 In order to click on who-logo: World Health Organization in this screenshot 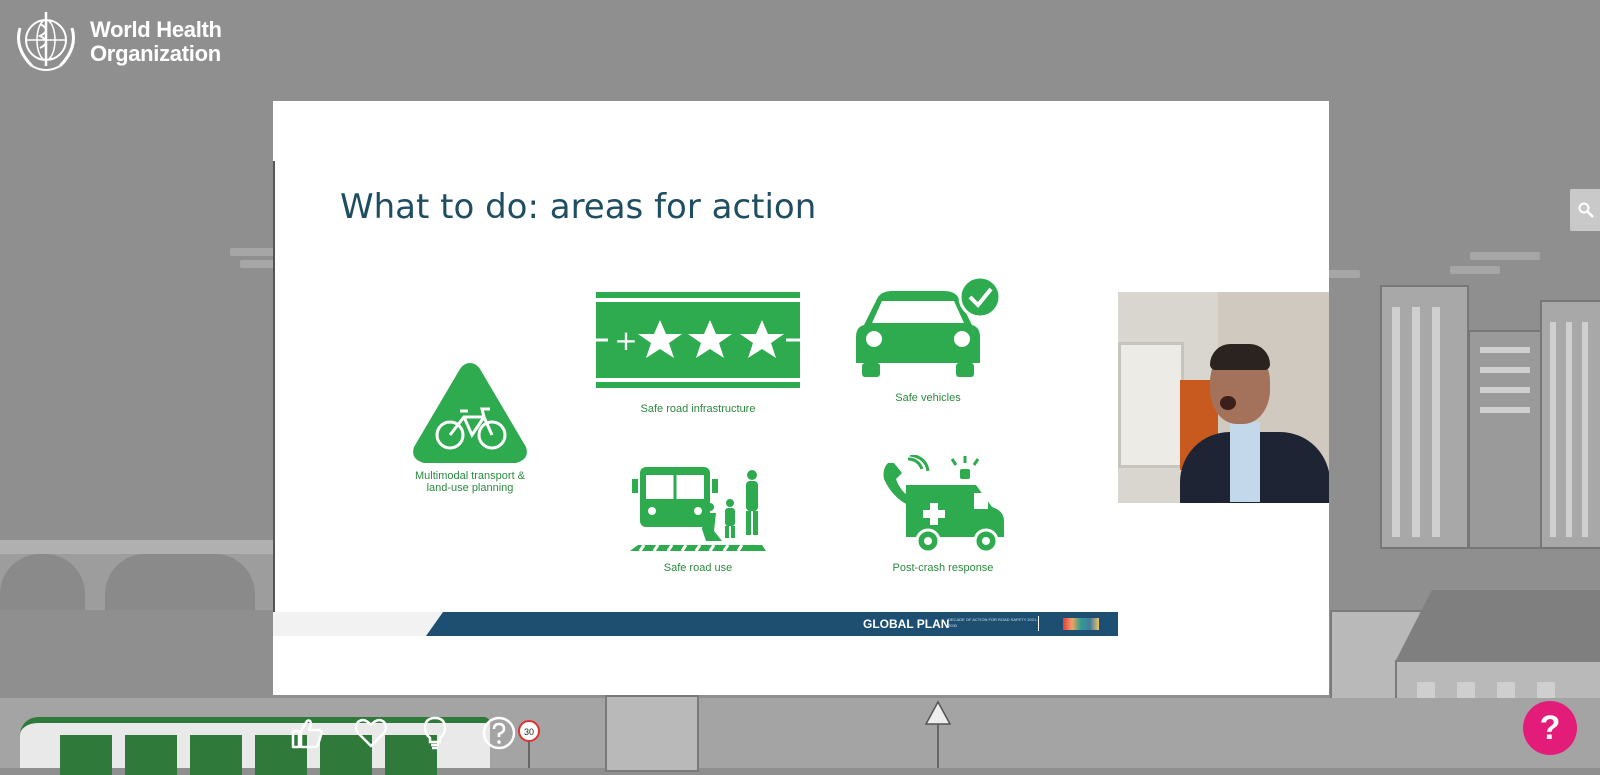, I will do `click(115, 42)`.